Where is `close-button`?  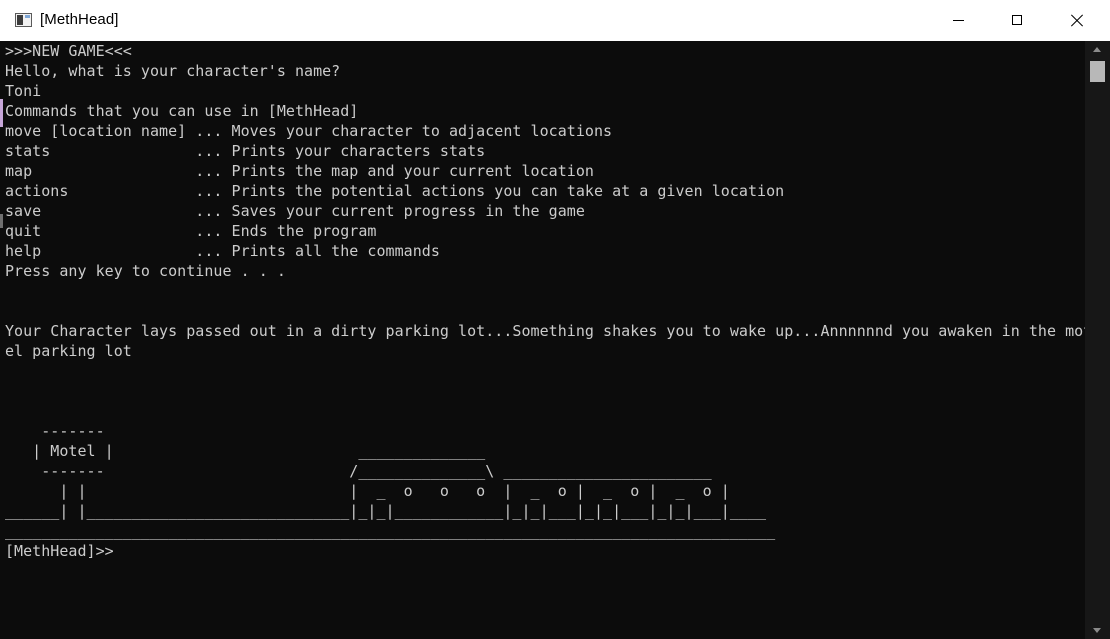 close-button is located at coordinates (1076, 20).